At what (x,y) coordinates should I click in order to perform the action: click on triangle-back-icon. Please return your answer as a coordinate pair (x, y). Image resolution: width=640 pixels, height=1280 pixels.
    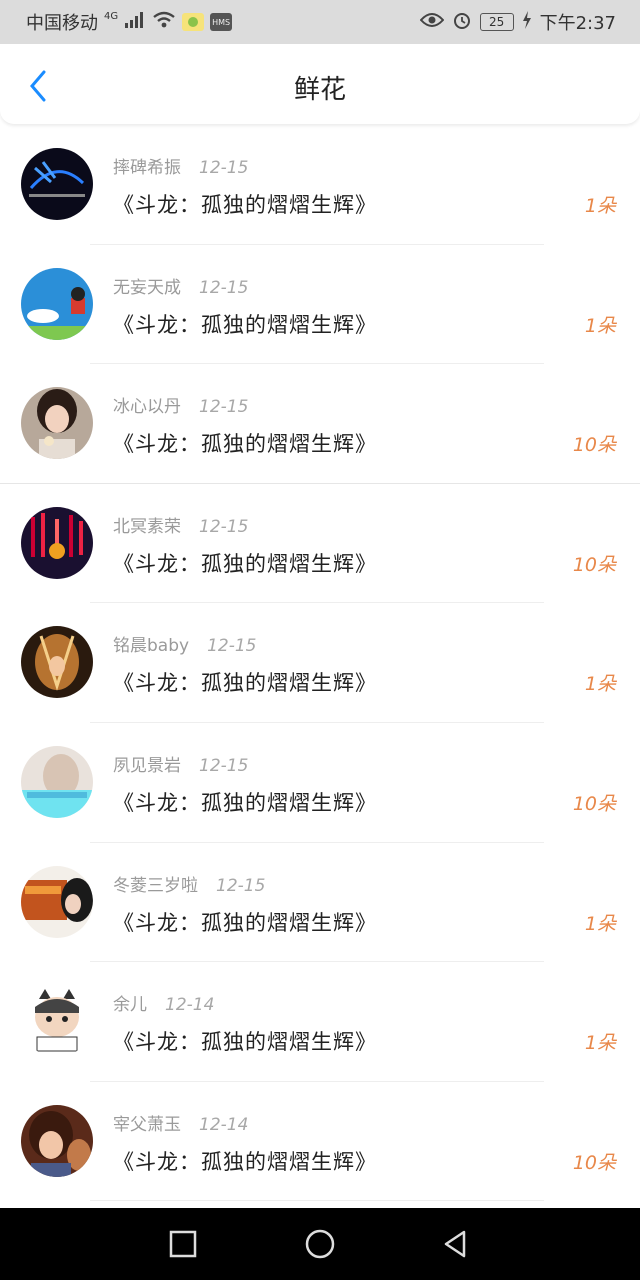
    Looking at the image, I should click on (455, 1244).